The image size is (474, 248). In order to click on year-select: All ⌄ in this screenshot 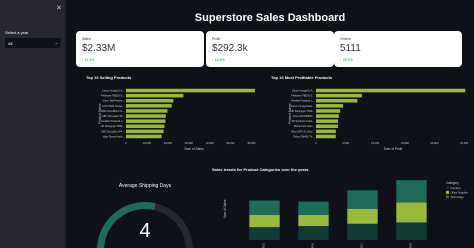, I will do `click(33, 43)`.